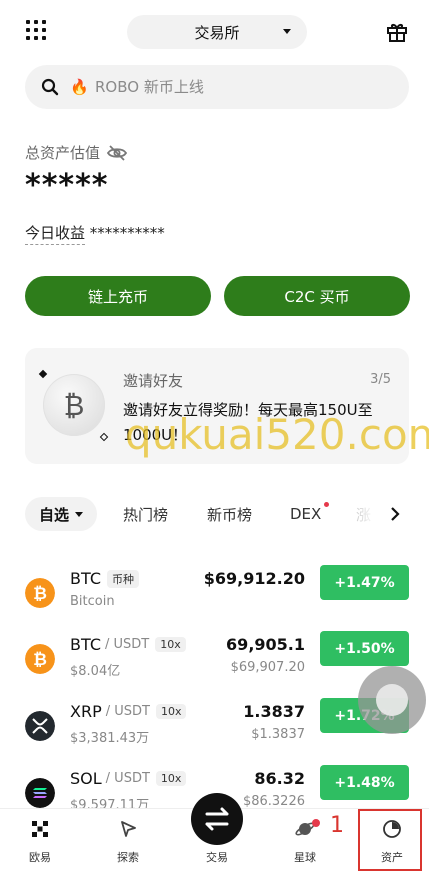 The image size is (429, 872). I want to click on nav-label: 探索, so click(128, 857).